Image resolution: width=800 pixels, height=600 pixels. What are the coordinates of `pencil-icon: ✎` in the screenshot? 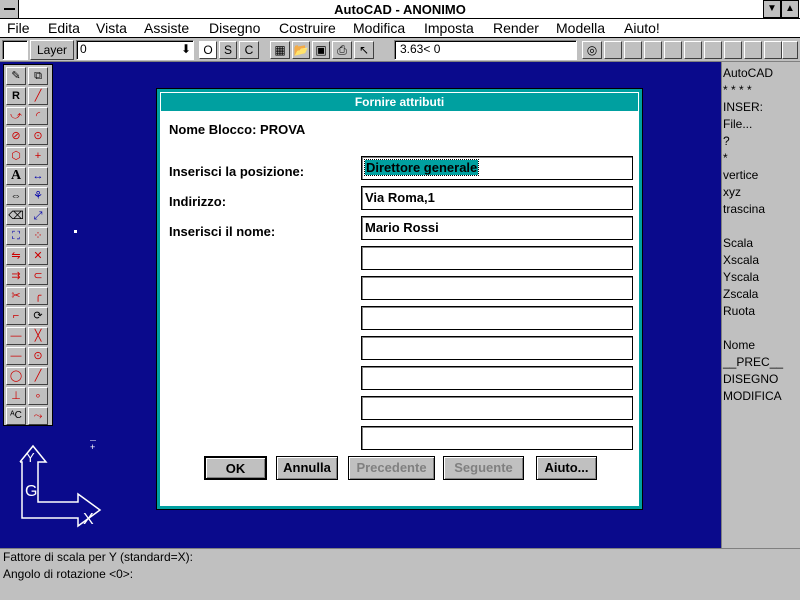 It's located at (16, 76).